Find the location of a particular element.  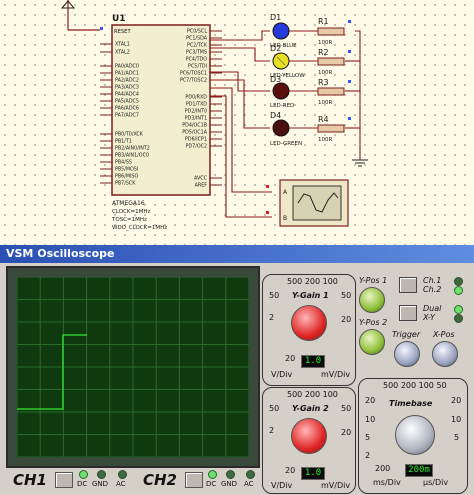

ch2-ac-led is located at coordinates (250, 474).